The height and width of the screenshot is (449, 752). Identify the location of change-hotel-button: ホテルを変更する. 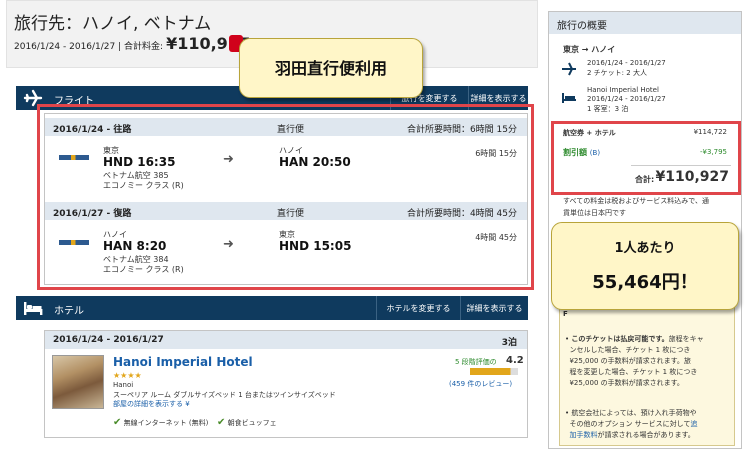
(418, 308).